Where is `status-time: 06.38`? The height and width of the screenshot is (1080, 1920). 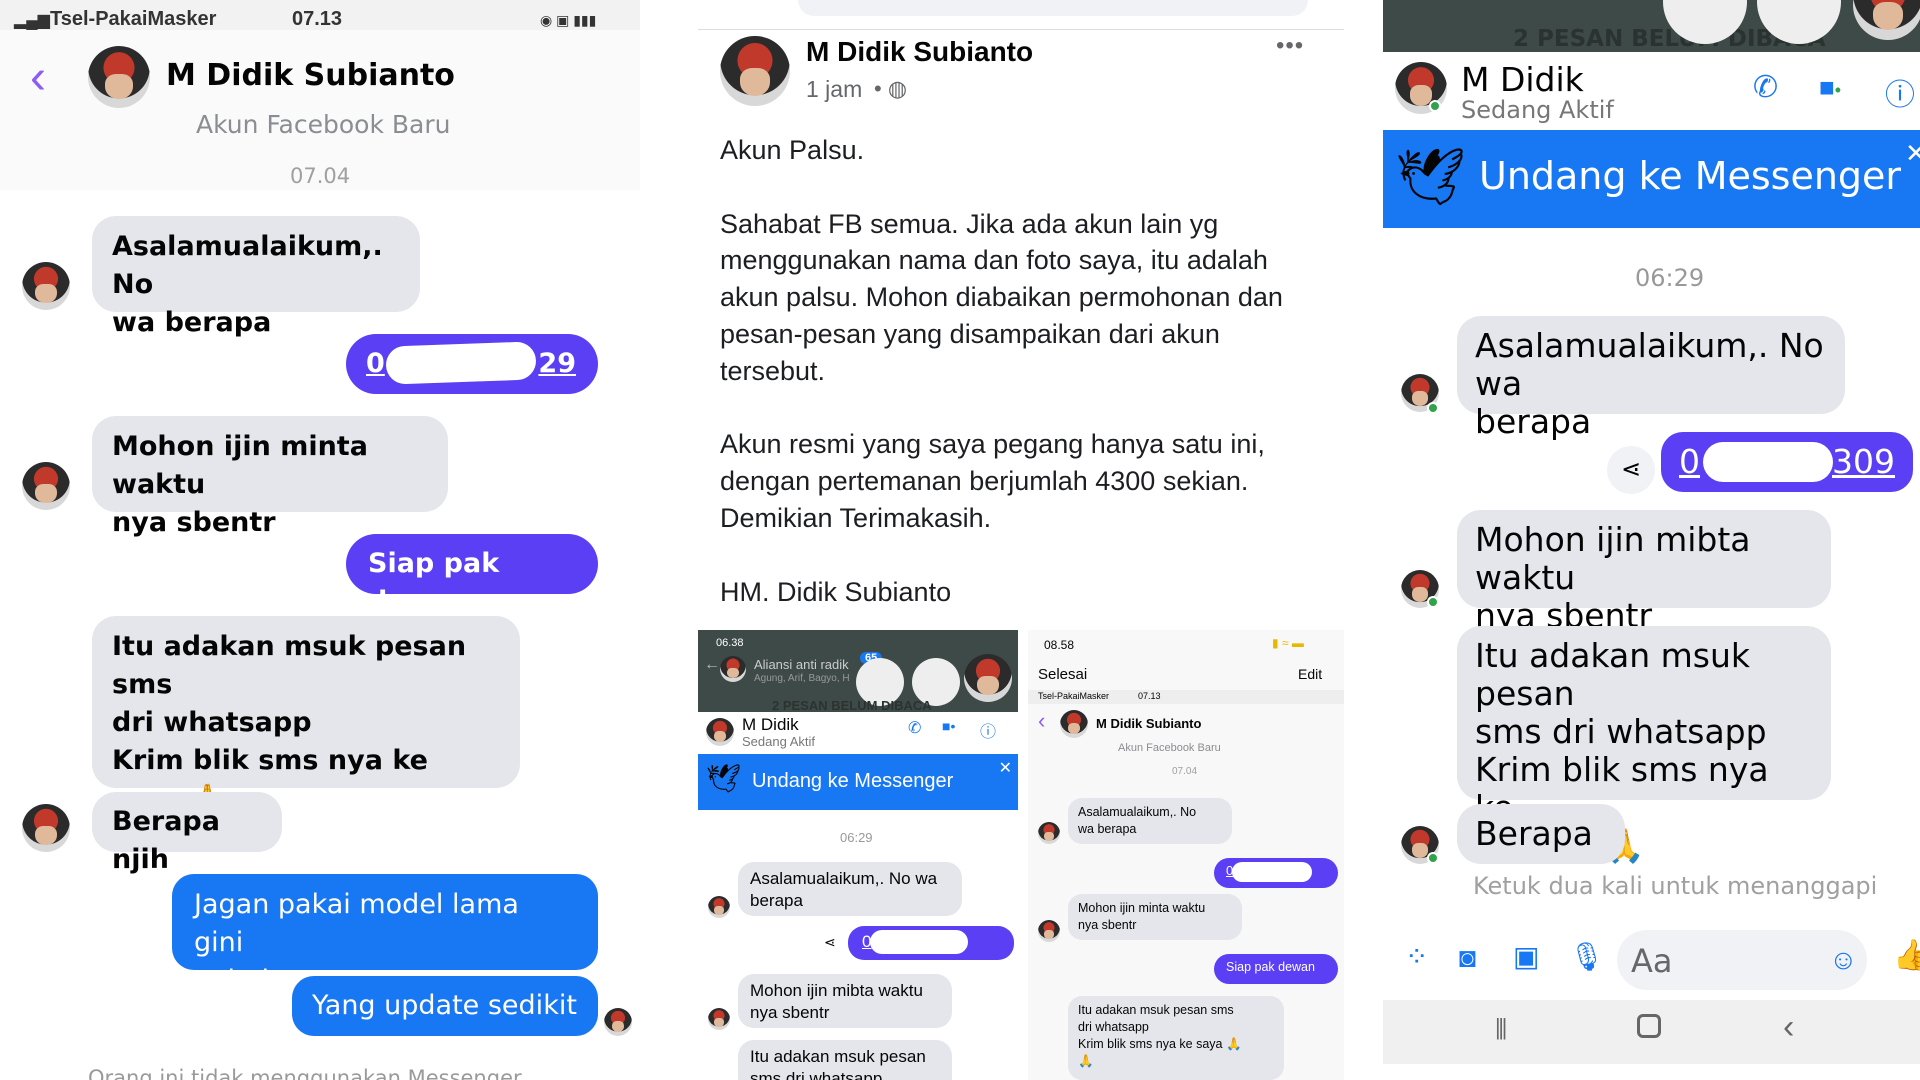
status-time: 06.38 is located at coordinates (730, 643).